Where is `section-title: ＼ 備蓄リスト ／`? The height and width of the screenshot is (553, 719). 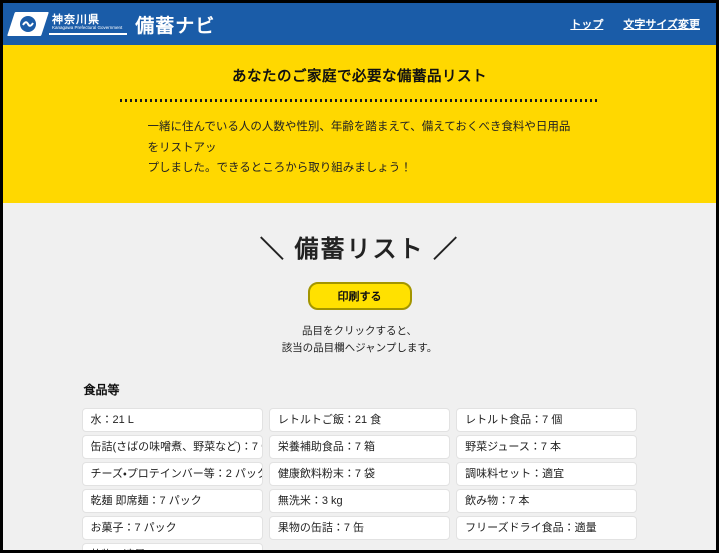
section-title: ＼ 備蓄リスト ／ is located at coordinates (359, 250).